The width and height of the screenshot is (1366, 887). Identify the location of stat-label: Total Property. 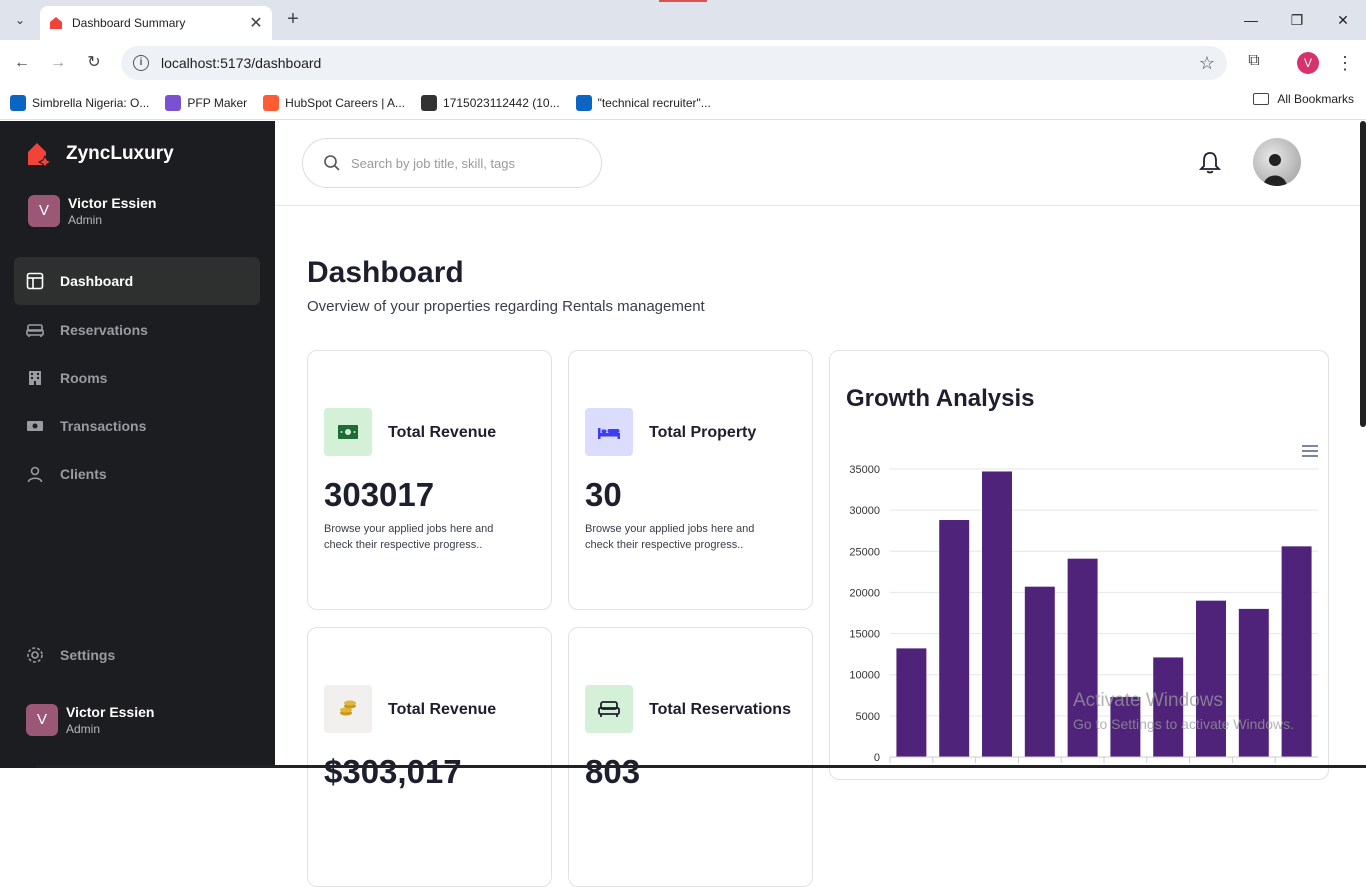
(703, 432).